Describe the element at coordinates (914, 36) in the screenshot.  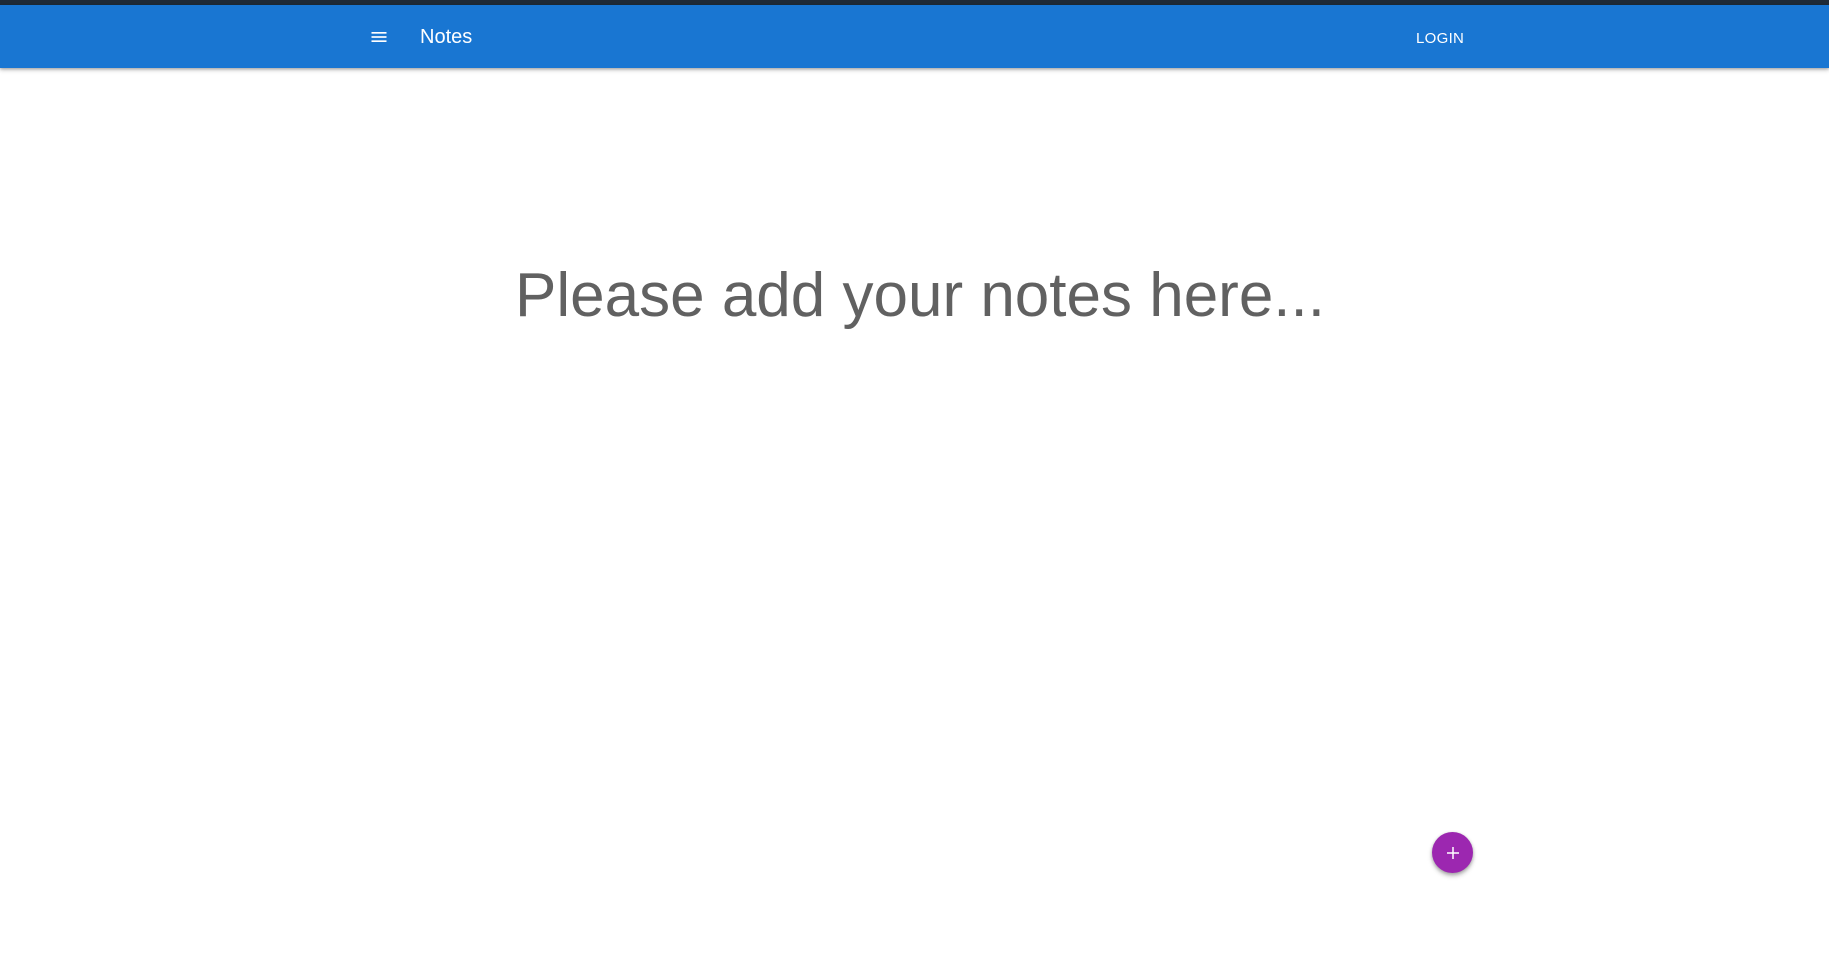
I see `app-bar: Notes LOGIN` at that location.